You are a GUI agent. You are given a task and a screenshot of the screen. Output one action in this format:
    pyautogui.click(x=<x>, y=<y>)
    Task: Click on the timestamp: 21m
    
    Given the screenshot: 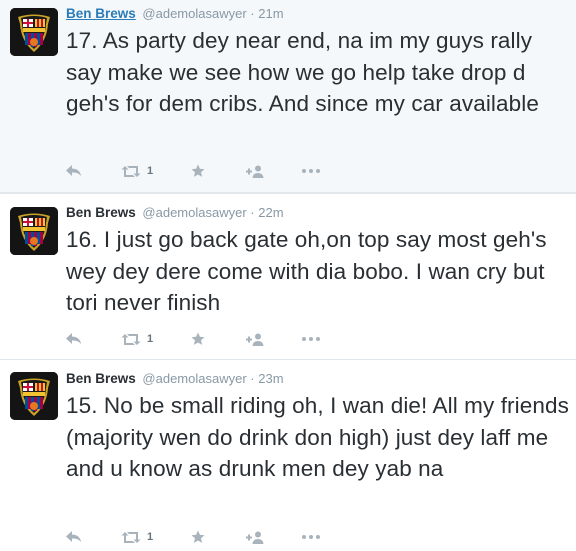 What is the action you would take?
    pyautogui.click(x=270, y=13)
    